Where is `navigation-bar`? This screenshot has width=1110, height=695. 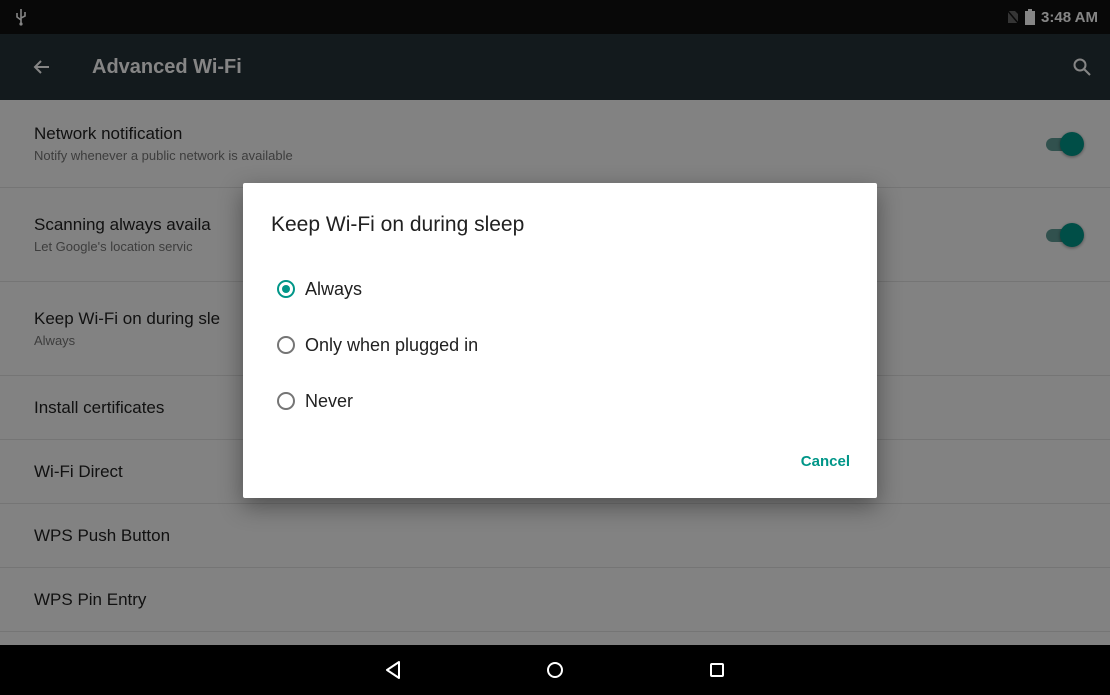
navigation-bar is located at coordinates (555, 670).